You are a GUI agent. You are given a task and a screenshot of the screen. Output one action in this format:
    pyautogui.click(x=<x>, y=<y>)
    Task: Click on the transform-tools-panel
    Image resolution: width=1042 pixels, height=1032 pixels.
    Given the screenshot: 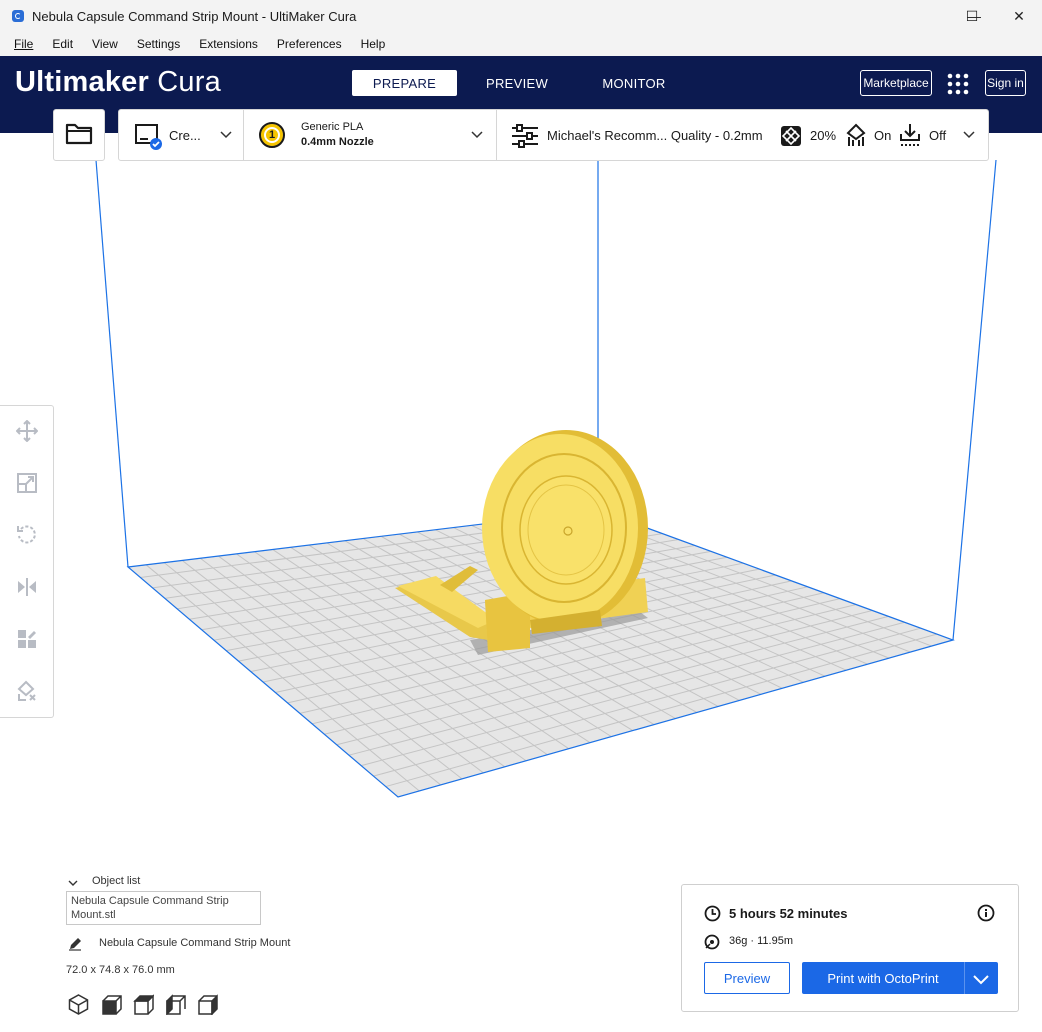 What is the action you would take?
    pyautogui.click(x=27, y=561)
    